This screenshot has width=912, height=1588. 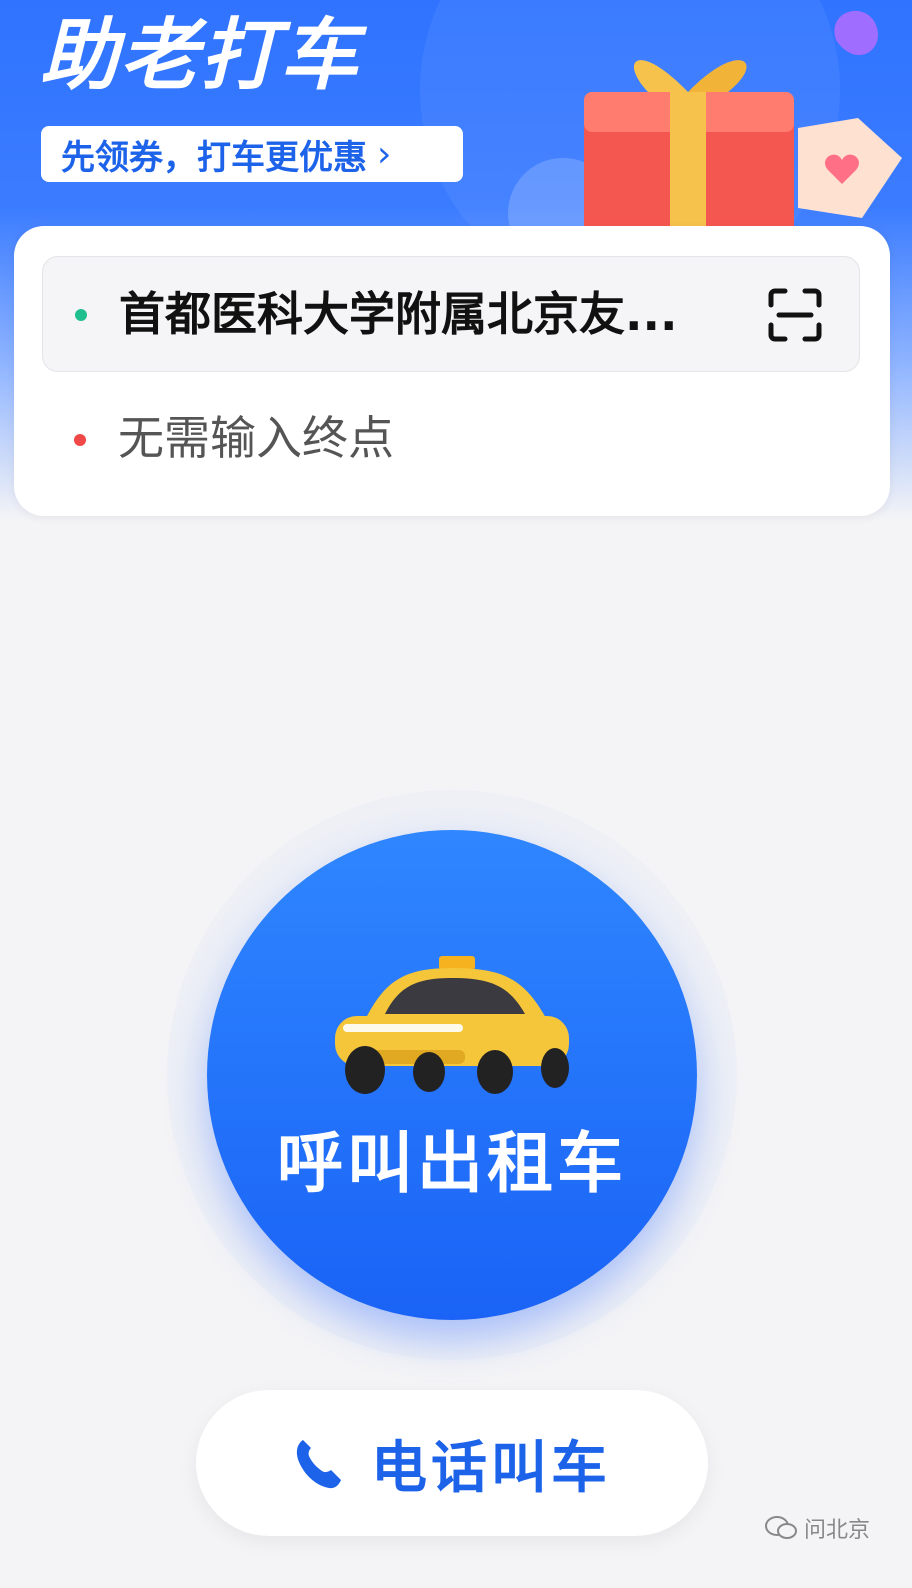 What do you see at coordinates (837, 1530) in the screenshot?
I see `watermark-text: 问北京` at bounding box center [837, 1530].